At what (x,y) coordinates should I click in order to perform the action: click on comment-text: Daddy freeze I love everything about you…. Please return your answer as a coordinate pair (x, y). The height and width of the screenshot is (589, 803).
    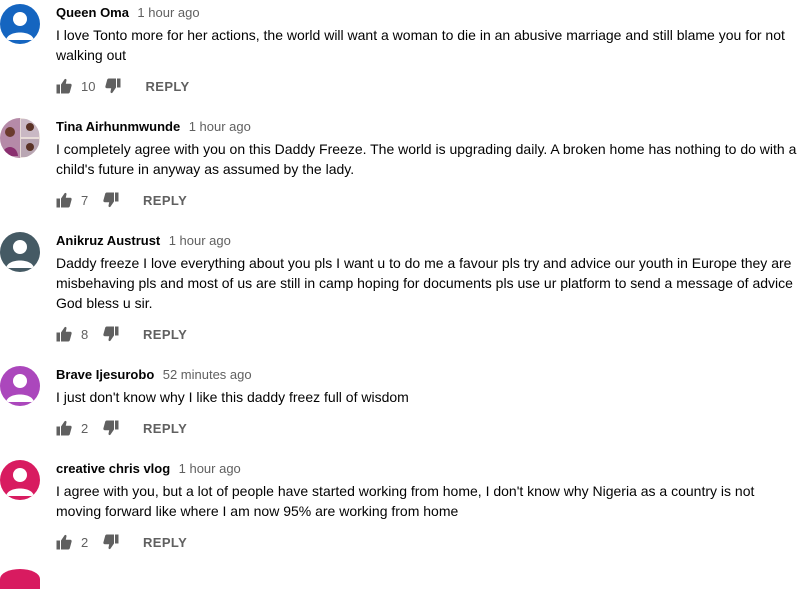
    Looking at the image, I should click on (424, 283).